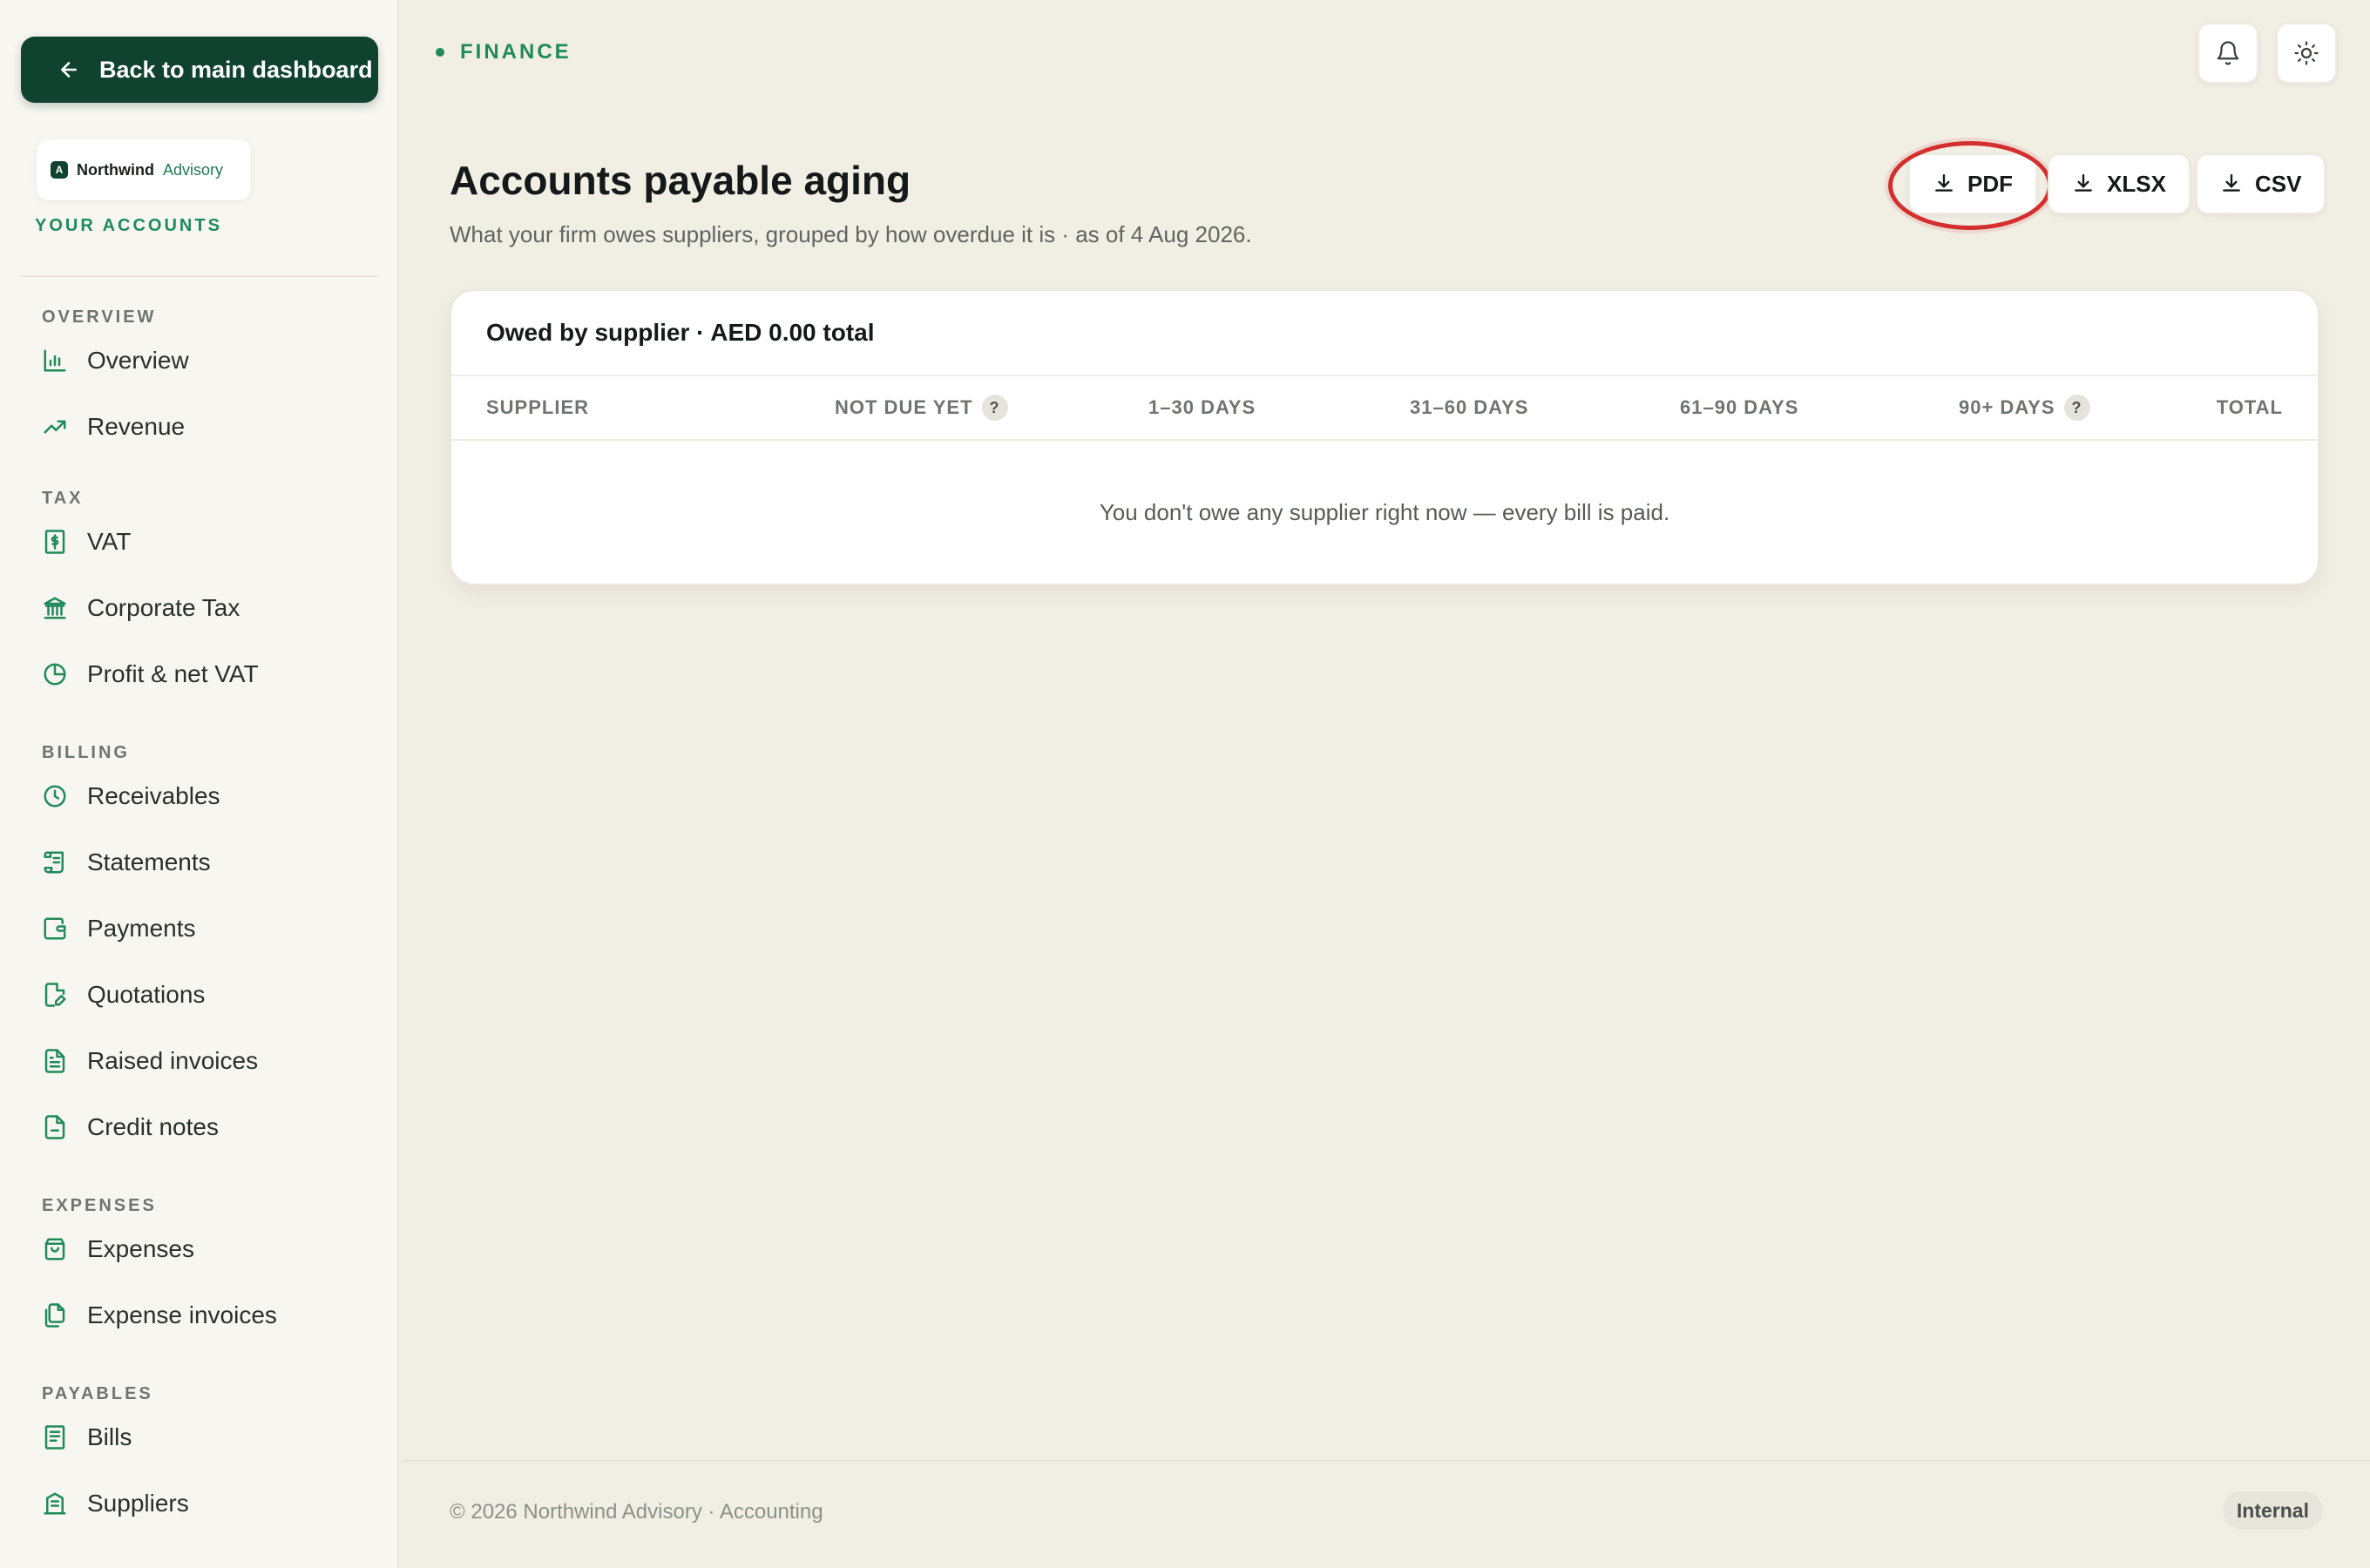  I want to click on sidebar-item-label: Expenses, so click(140, 1248).